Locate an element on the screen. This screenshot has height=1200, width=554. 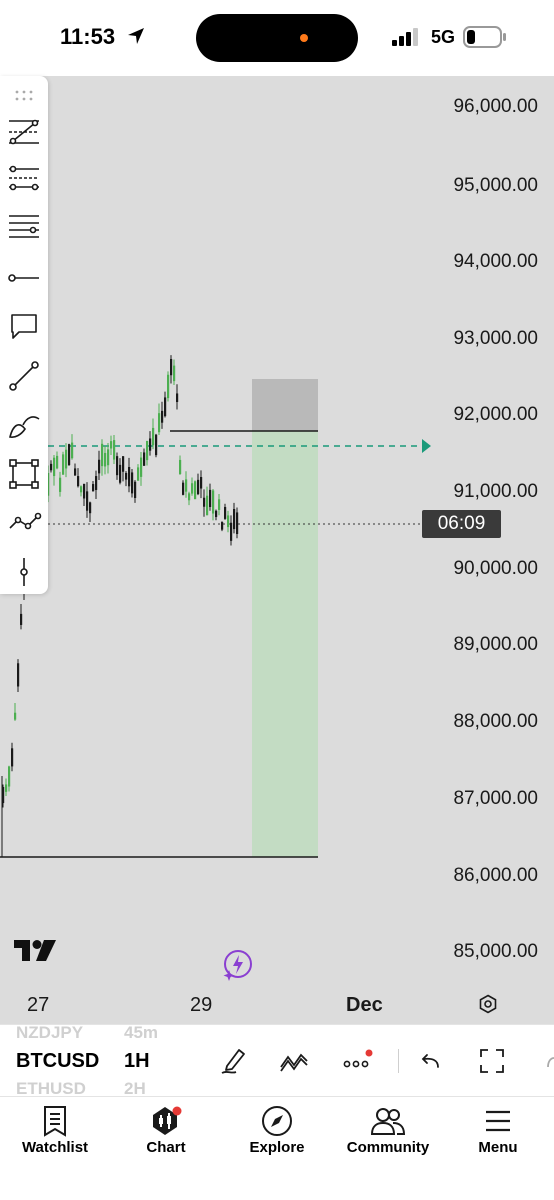
community-icon is located at coordinates (388, 1121).